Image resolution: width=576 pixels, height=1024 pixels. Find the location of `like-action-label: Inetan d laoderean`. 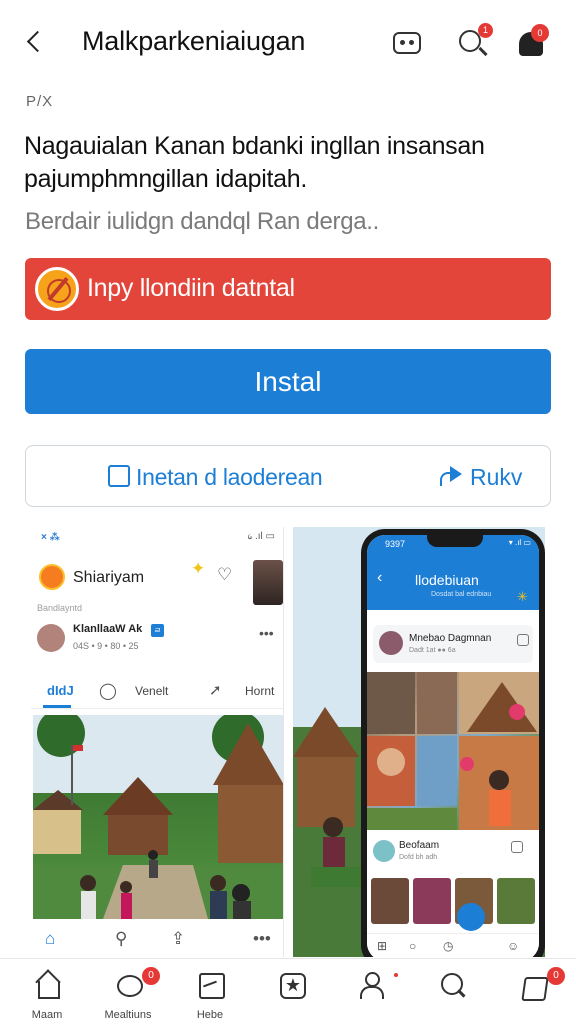

like-action-label: Inetan d laoderean is located at coordinates (229, 477).